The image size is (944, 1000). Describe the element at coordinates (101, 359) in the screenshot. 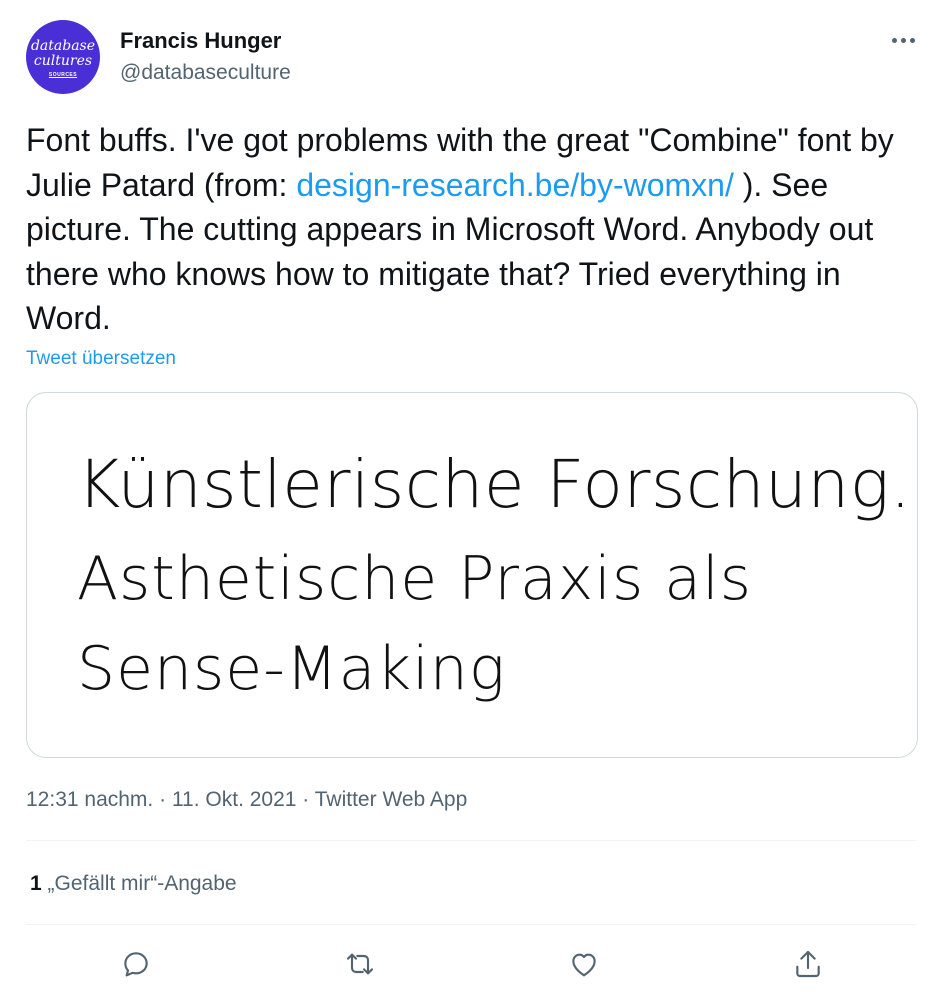

I see `translate-tweet-link: Tweet übersetzen` at that location.